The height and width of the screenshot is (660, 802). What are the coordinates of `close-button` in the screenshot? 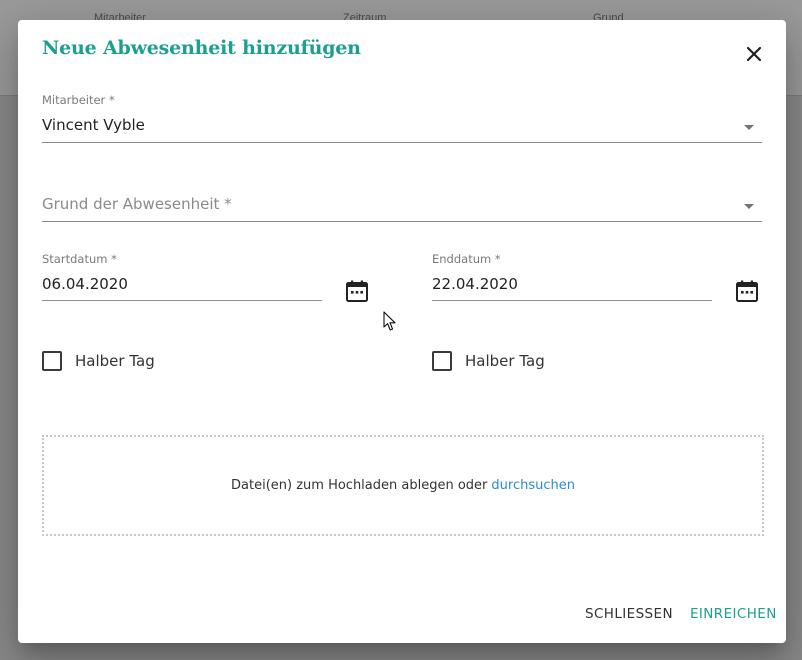 It's located at (754, 54).